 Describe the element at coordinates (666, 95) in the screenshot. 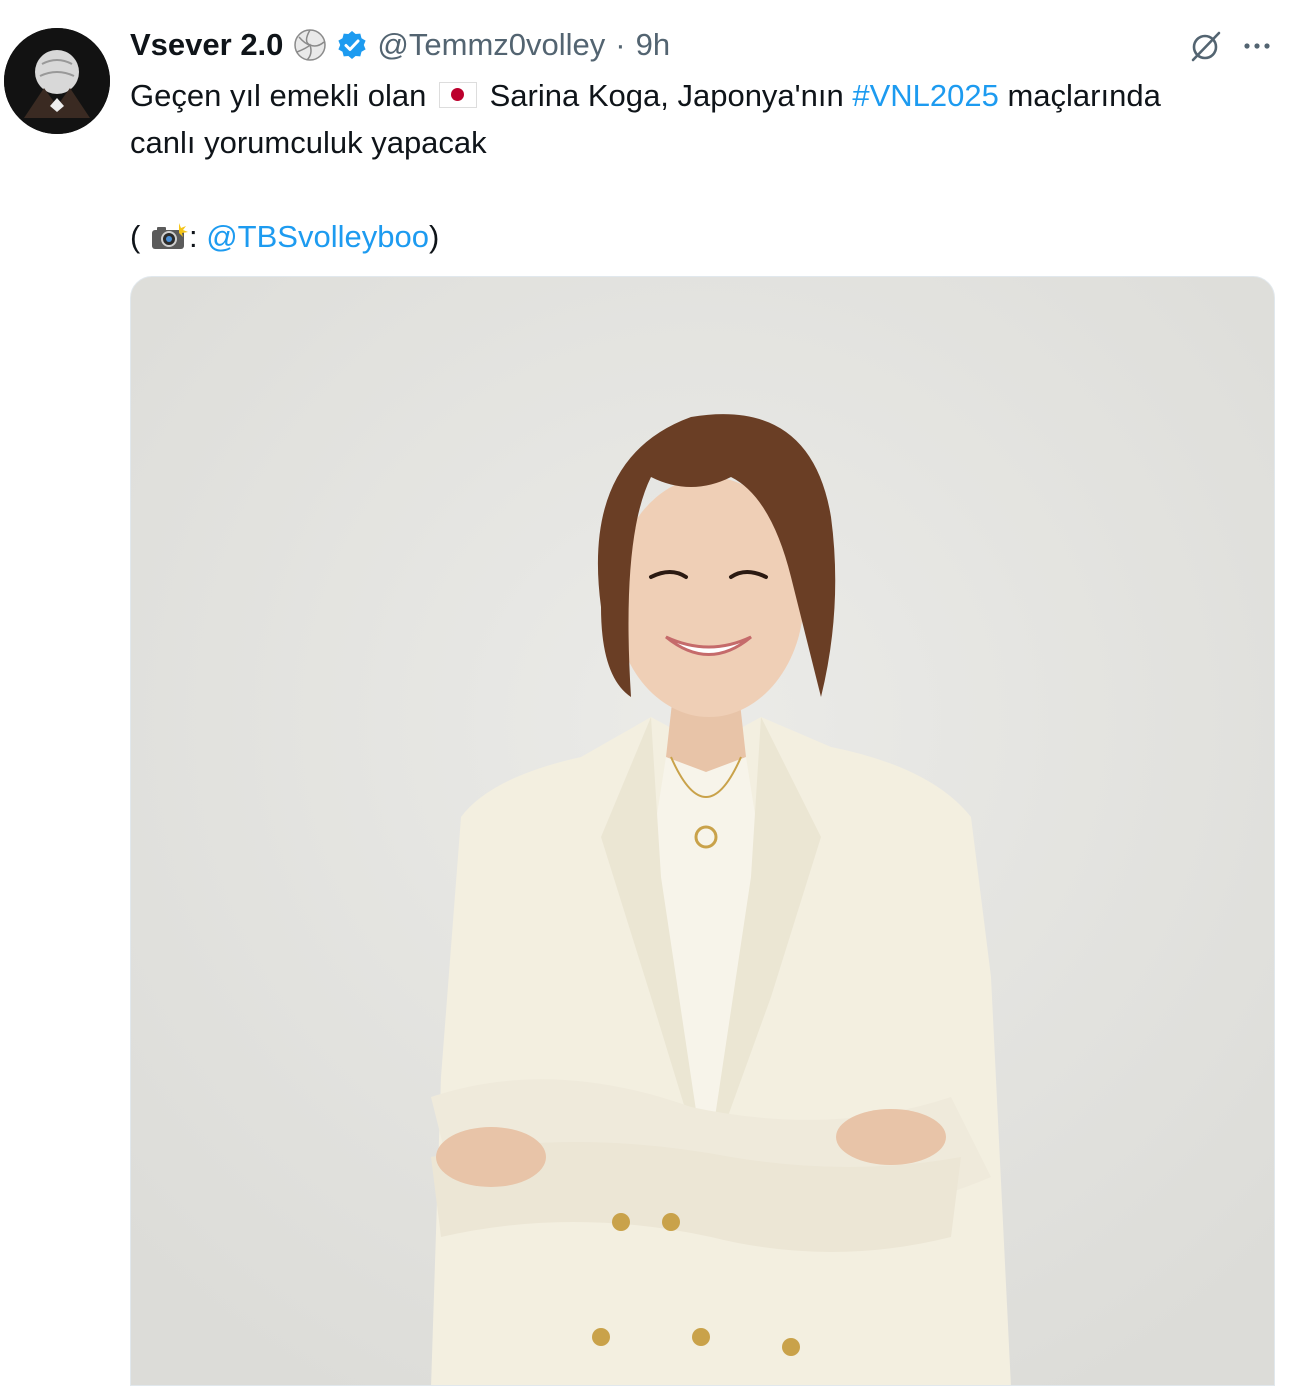

I see `text-segment: Sarina Koga, Japonya'nın` at that location.